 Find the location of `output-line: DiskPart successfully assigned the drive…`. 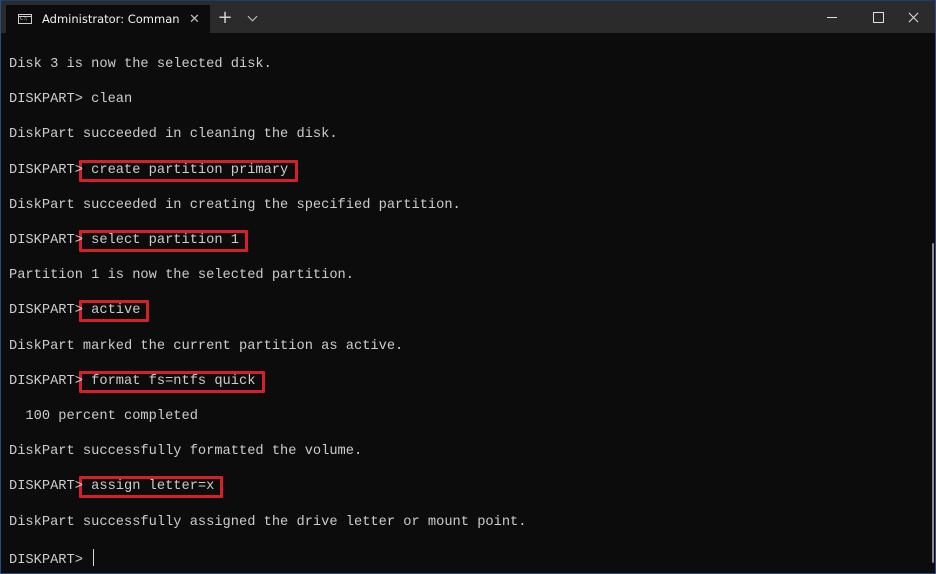

output-line: DiskPart successfully assigned the drive… is located at coordinates (268, 522).